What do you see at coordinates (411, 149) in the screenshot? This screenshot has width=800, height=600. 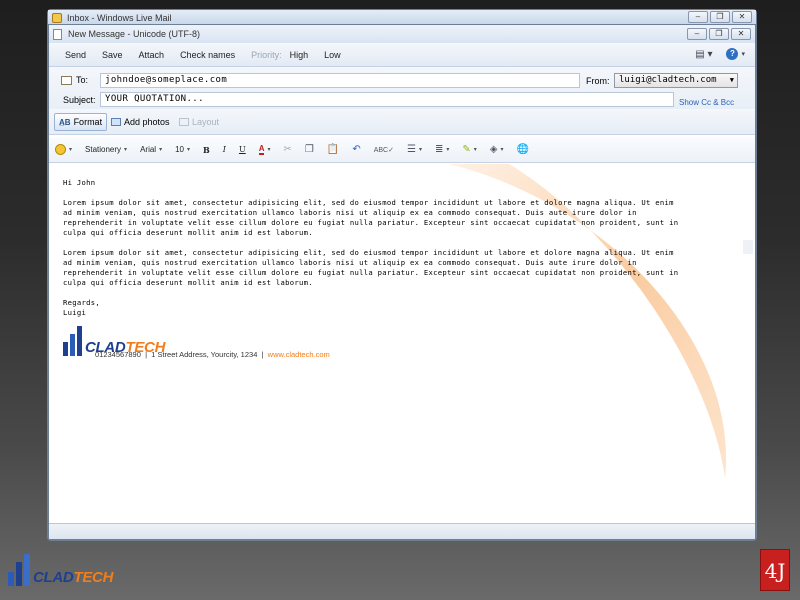 I see `numbered-list-icon: ☰` at bounding box center [411, 149].